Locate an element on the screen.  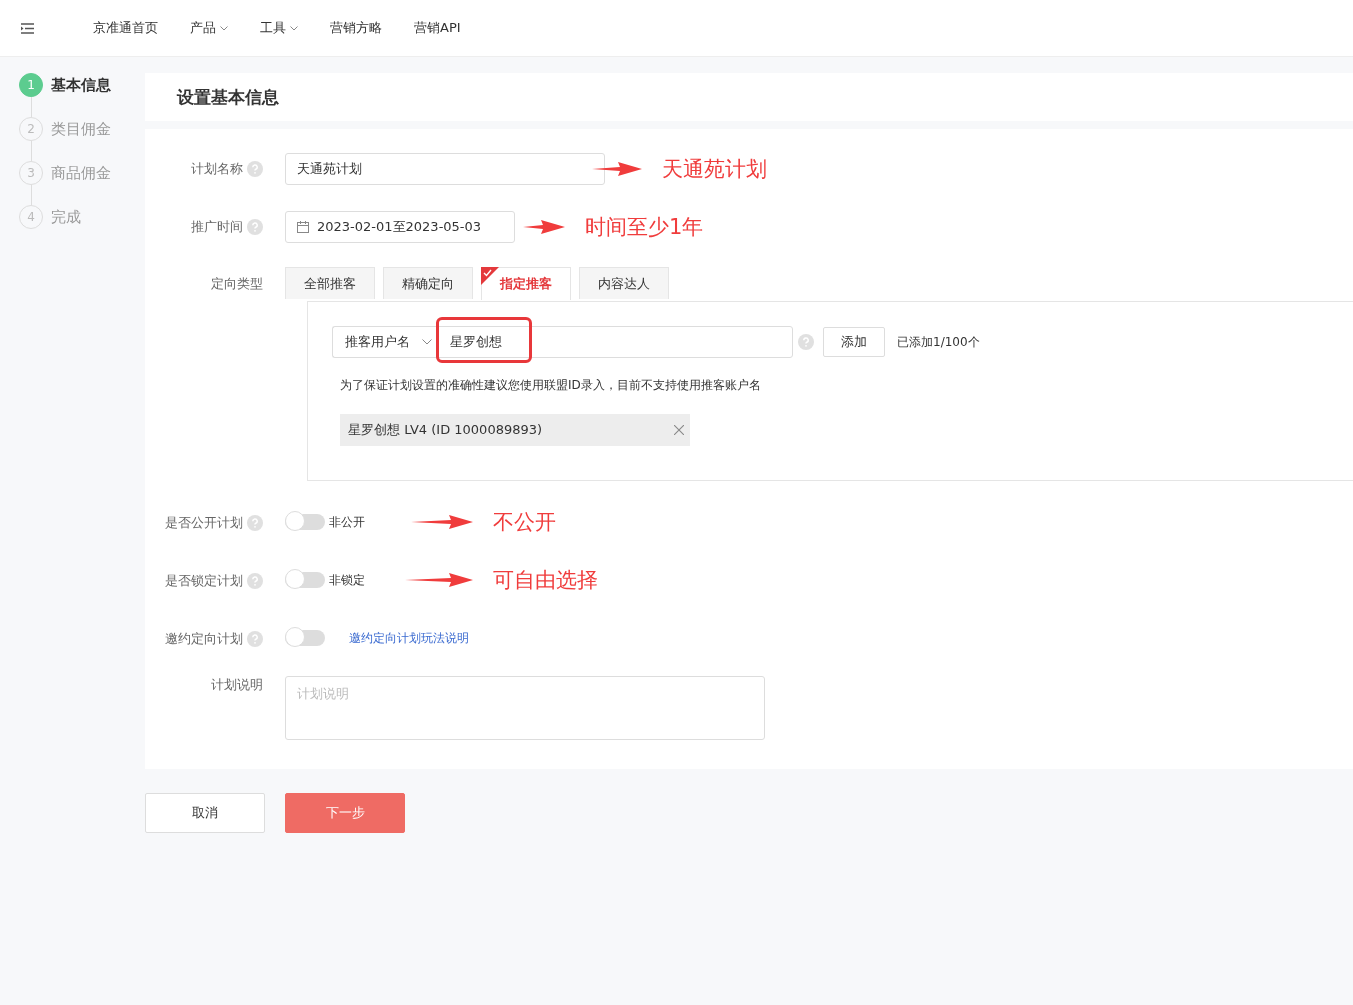
nav-link: 营销API is located at coordinates (437, 28).